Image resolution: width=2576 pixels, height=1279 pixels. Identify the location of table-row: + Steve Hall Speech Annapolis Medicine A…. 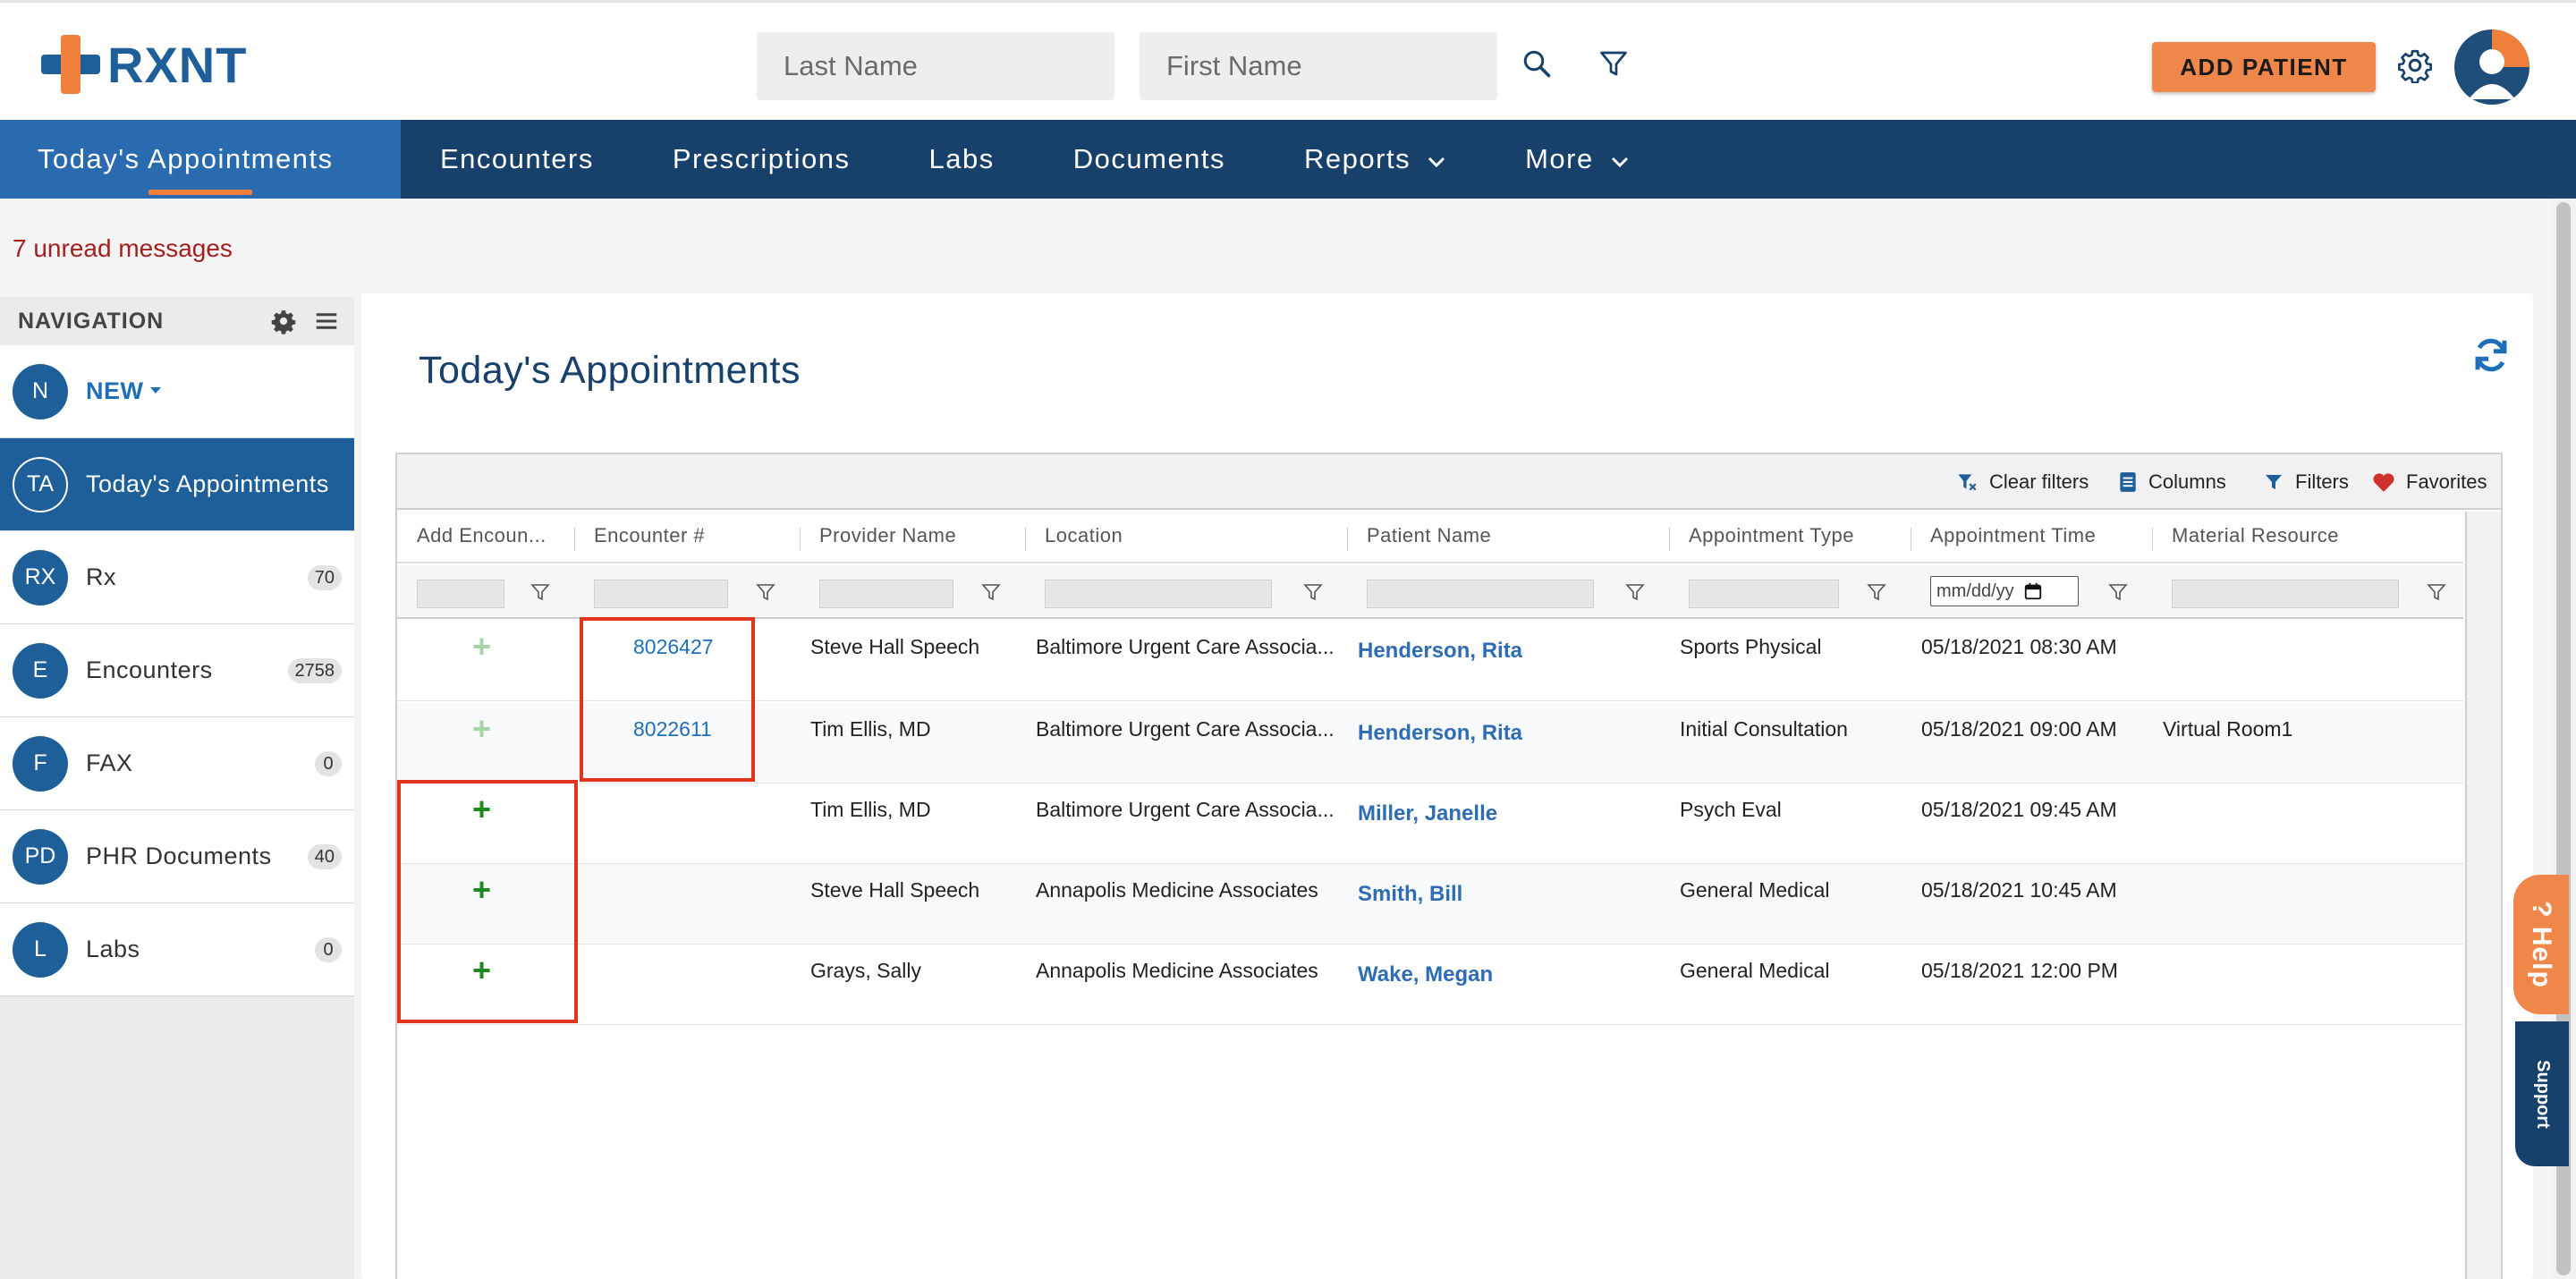
(1430, 904).